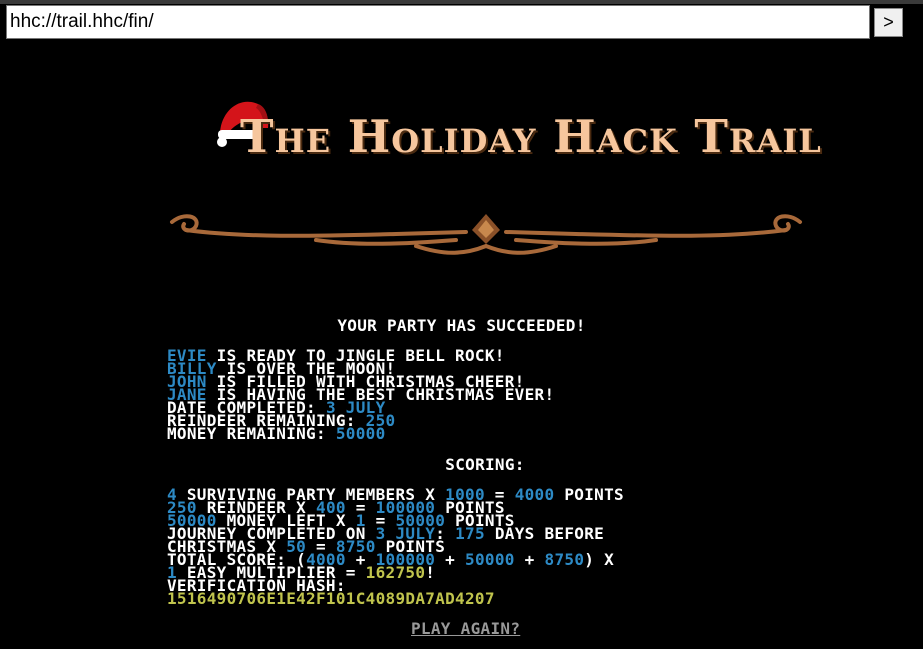  I want to click on money-remaining-value: 50000, so click(360, 433).